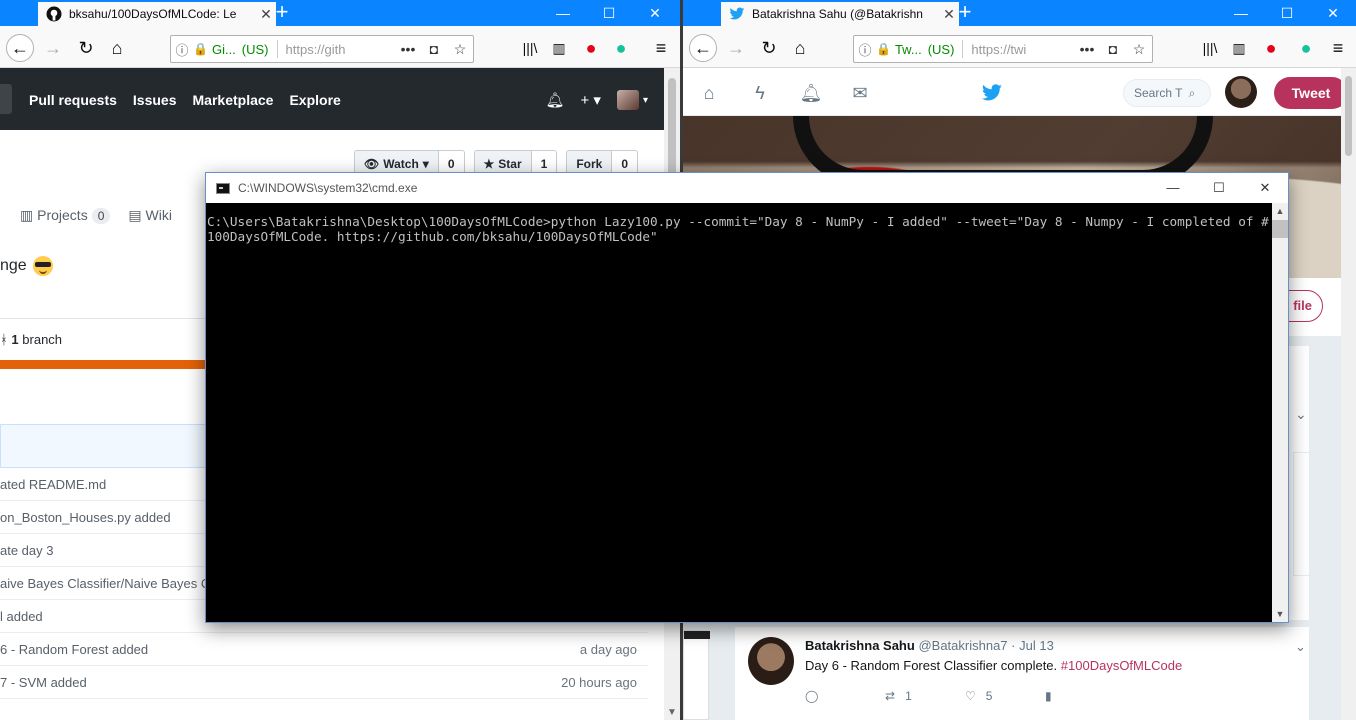 Image resolution: width=1356 pixels, height=720 pixels. What do you see at coordinates (845, 696) in the screenshot?
I see `reply-button: ◯` at bounding box center [845, 696].